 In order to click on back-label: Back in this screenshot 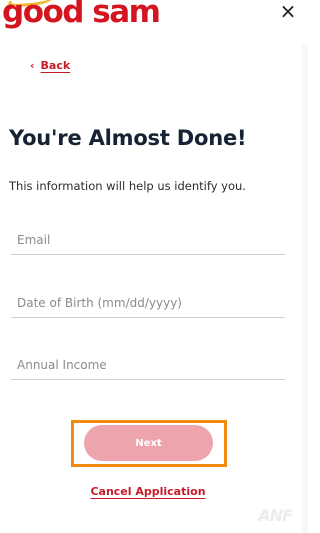, I will do `click(55, 65)`.